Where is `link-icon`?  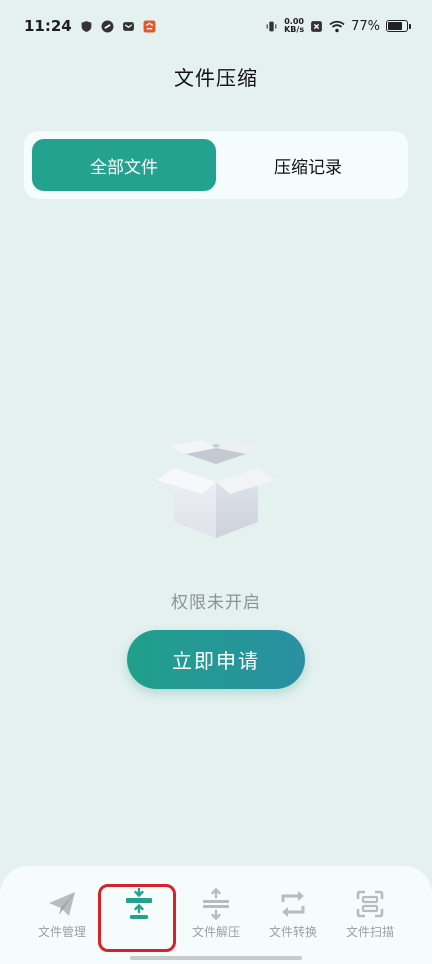 link-icon is located at coordinates (107, 26).